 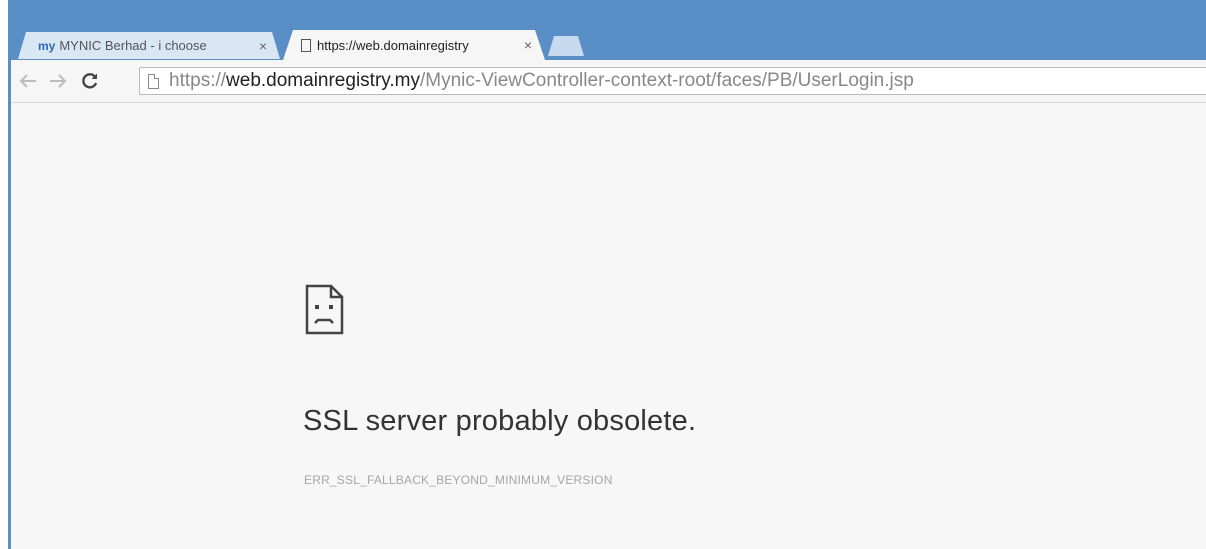 What do you see at coordinates (153, 81) in the screenshot?
I see `page-info-icon` at bounding box center [153, 81].